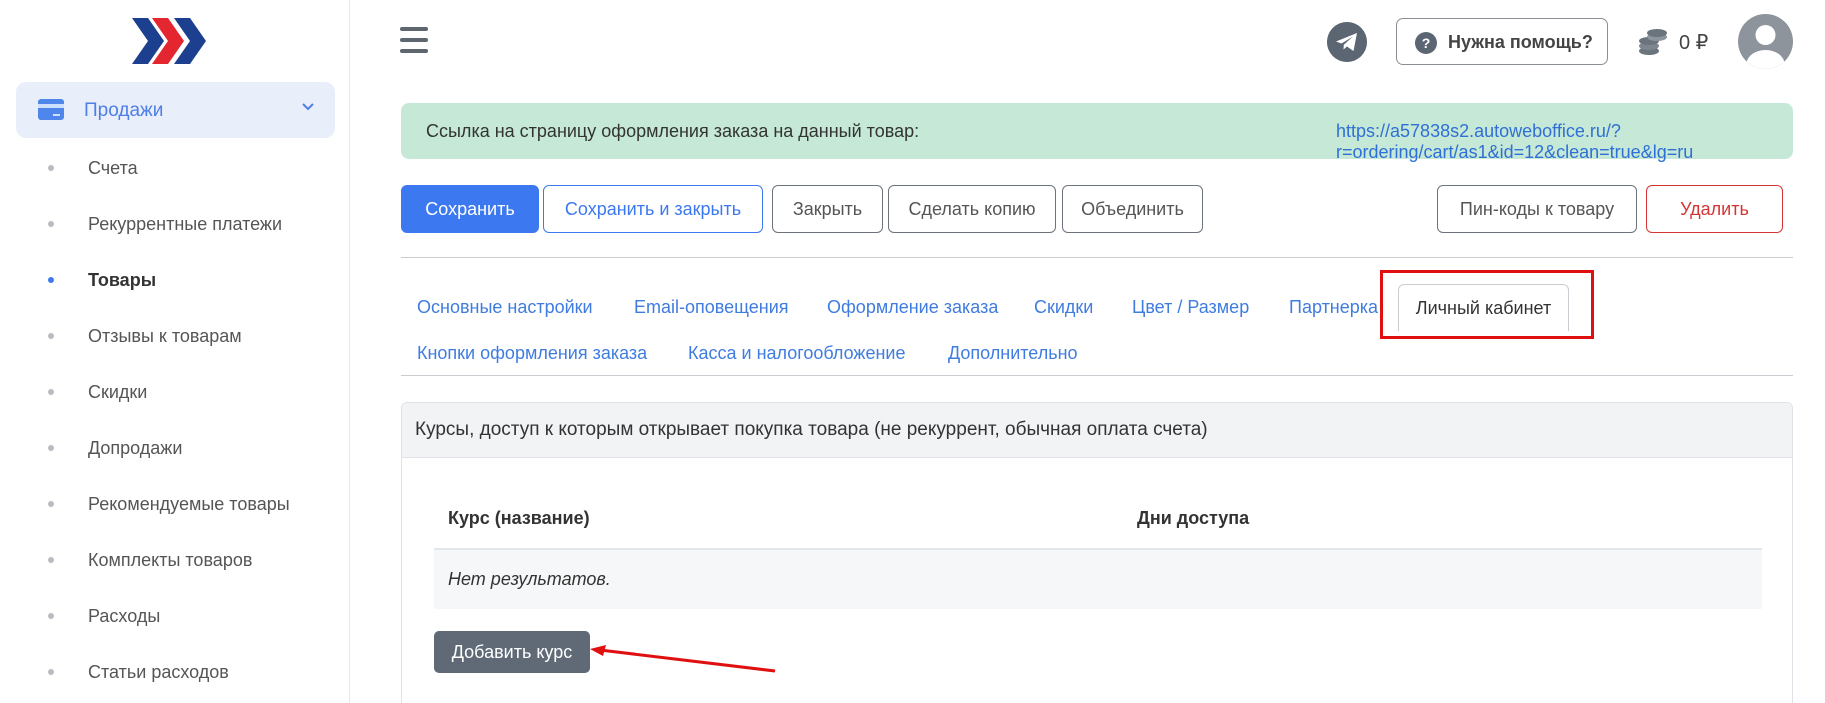  Describe the element at coordinates (1098, 579) in the screenshot. I see `table-row: Нет результатов.` at that location.